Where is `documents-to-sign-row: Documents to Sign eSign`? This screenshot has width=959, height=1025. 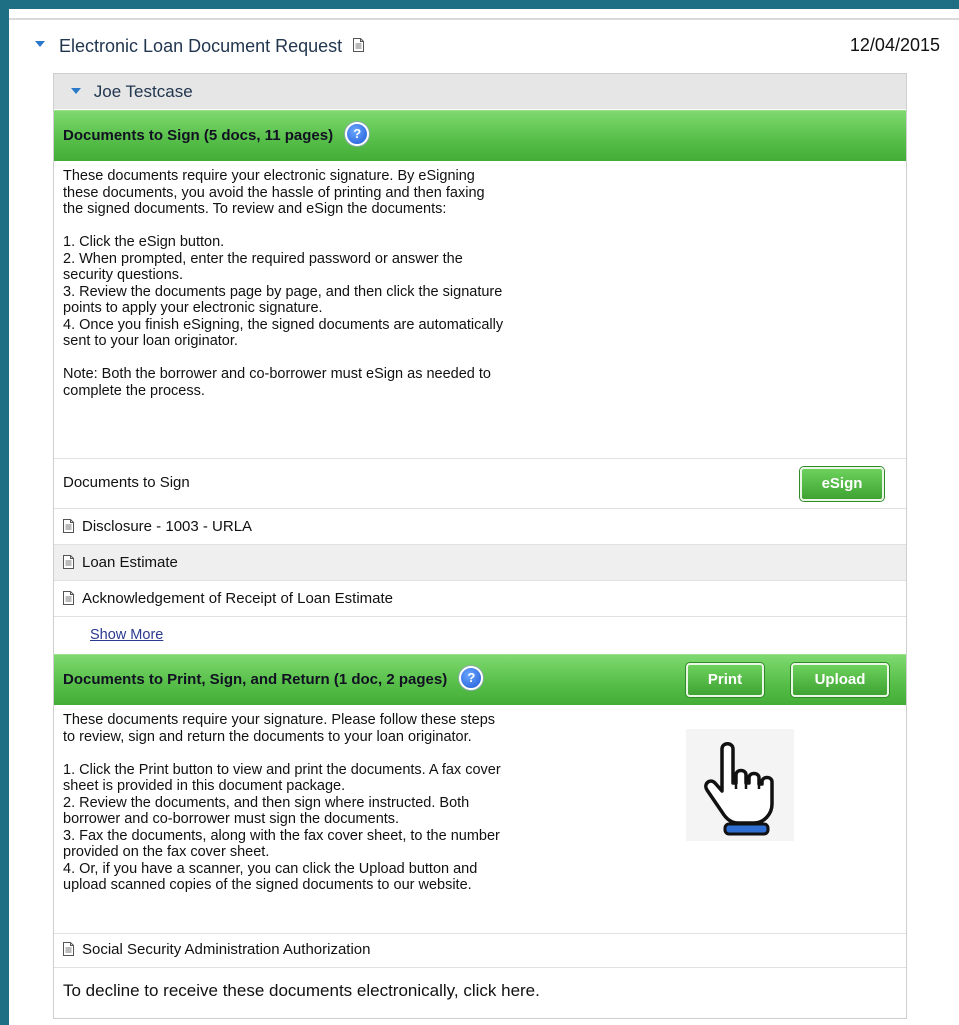 documents-to-sign-row: Documents to Sign eSign is located at coordinates (480, 483).